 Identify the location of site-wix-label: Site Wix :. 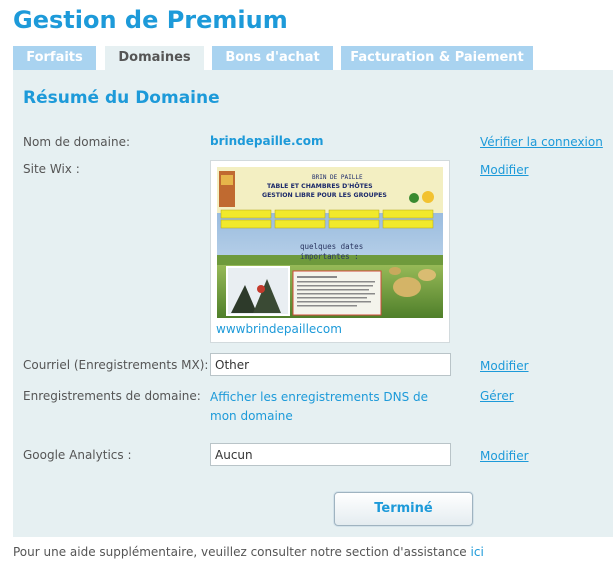
(51, 169).